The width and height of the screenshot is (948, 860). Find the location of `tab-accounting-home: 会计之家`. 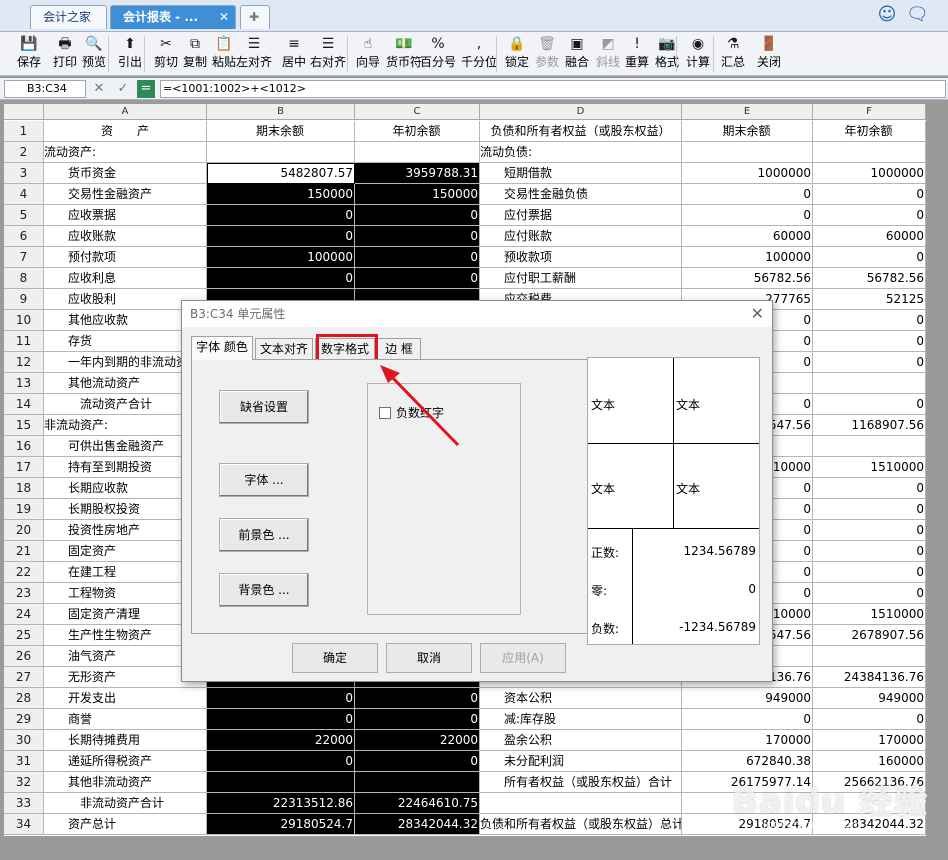

tab-accounting-home: 会计之家 is located at coordinates (68, 17).